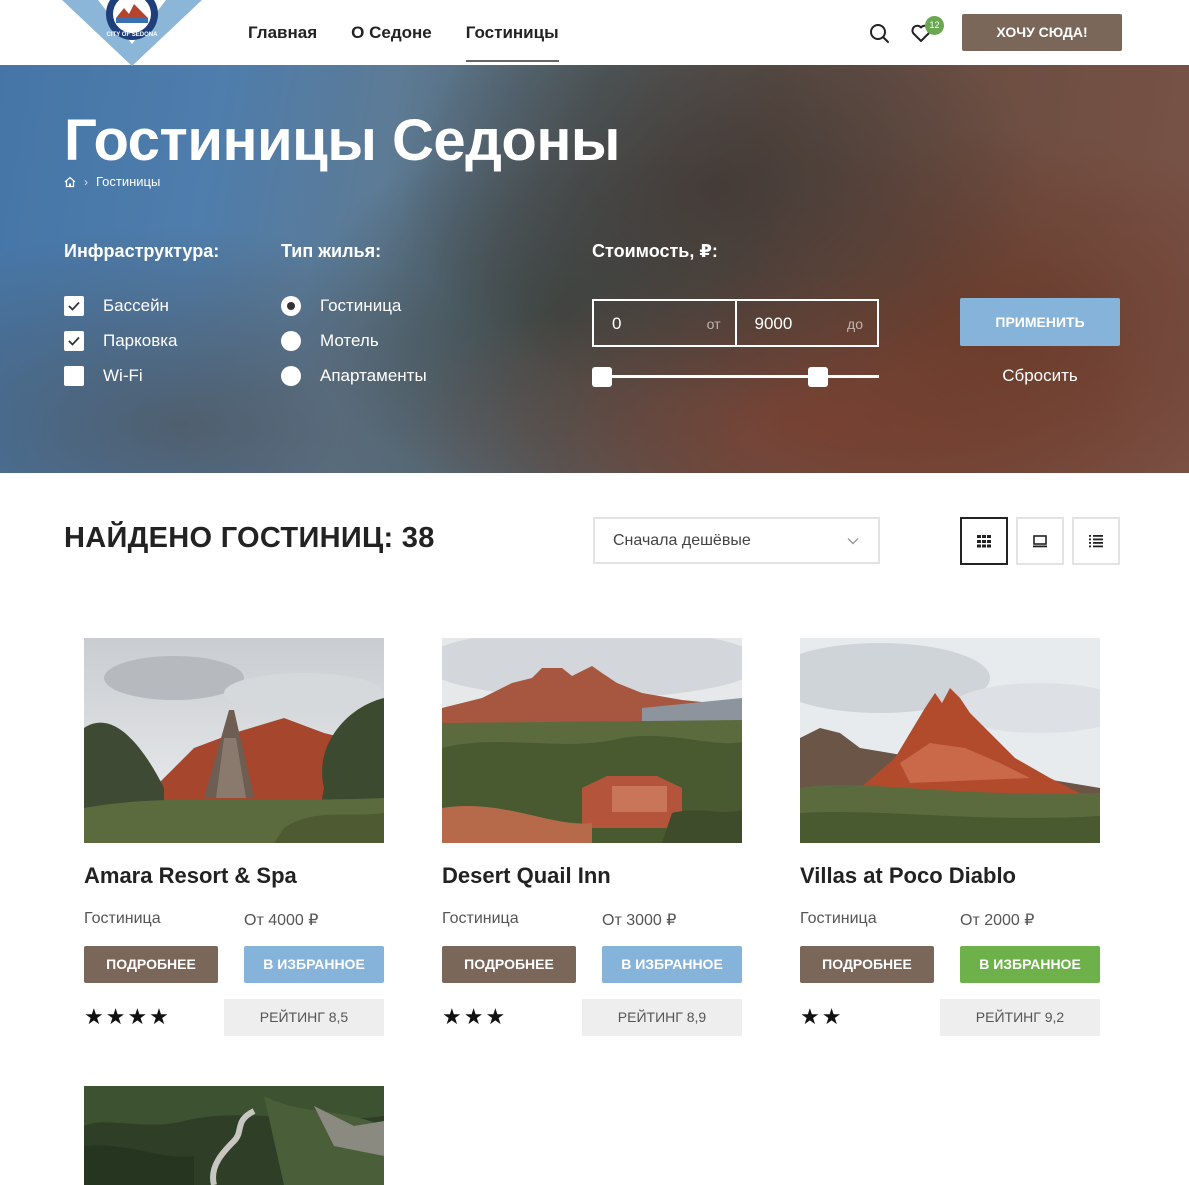 This screenshot has height=1185, width=1189. I want to click on price-from-input: 0 от, so click(664, 323).